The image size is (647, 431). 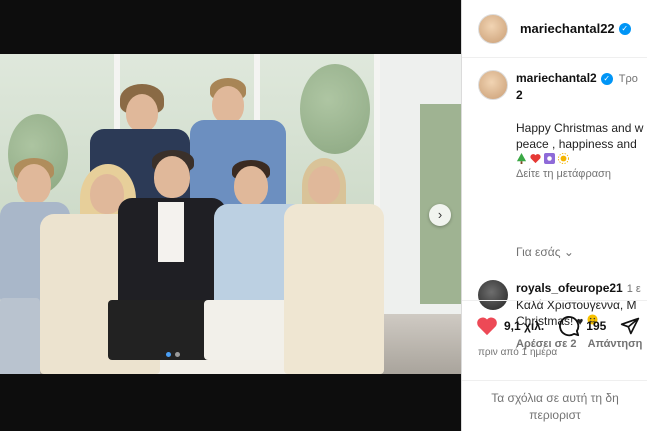 What do you see at coordinates (569, 326) in the screenshot?
I see `comment-icon` at bounding box center [569, 326].